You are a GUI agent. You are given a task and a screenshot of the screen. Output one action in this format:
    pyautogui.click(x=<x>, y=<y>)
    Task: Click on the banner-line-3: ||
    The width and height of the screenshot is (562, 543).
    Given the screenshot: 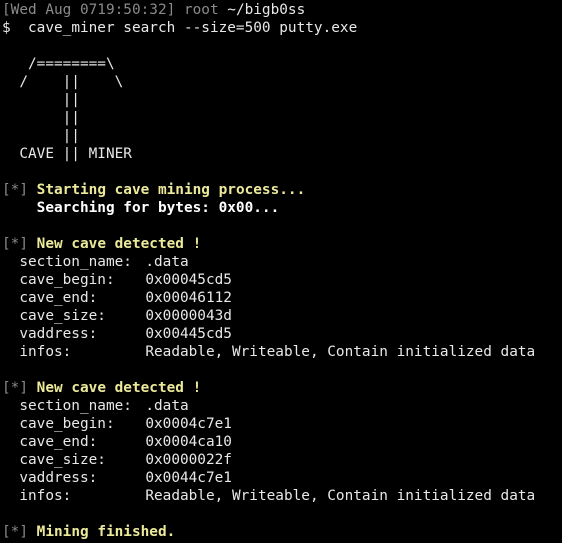 What is the action you would take?
    pyautogui.click(x=41, y=100)
    